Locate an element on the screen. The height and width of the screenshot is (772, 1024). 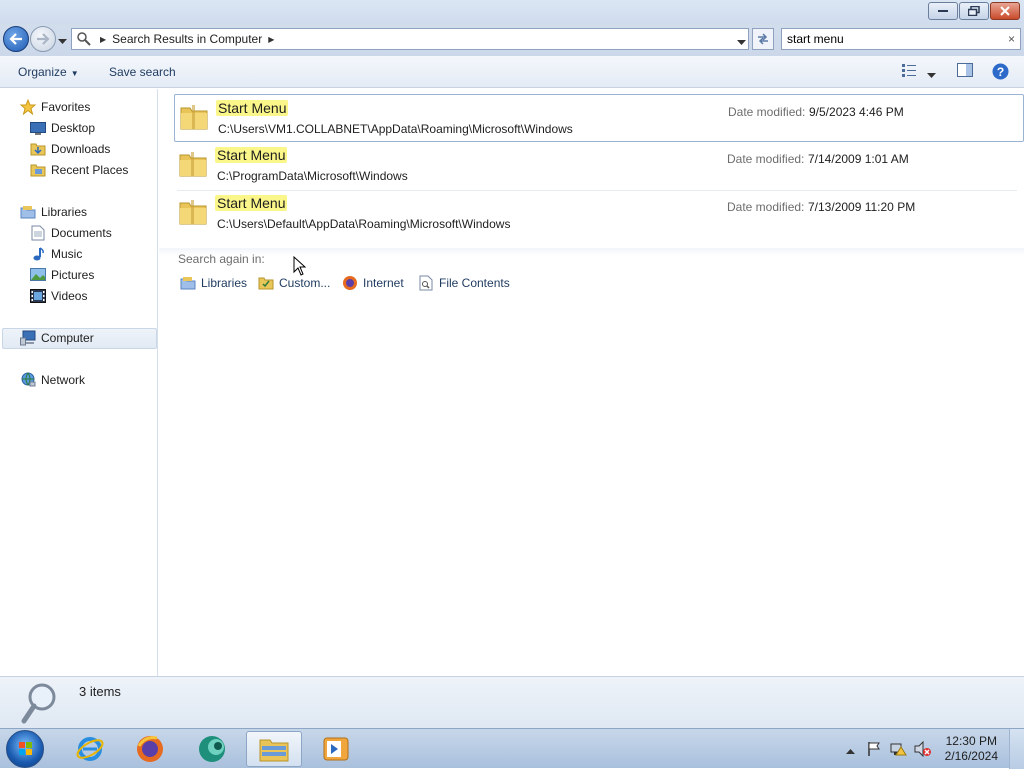
view-options-dropdown is located at coordinates (931, 75).